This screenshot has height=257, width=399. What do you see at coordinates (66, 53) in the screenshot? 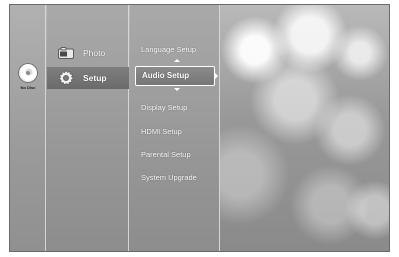
I see `photo-icon` at bounding box center [66, 53].